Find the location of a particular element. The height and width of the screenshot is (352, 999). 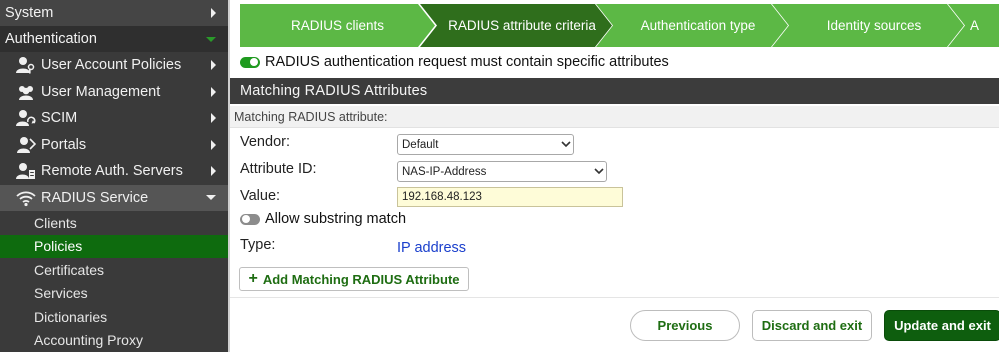

sidebar-item-label: User Management is located at coordinates (101, 91).